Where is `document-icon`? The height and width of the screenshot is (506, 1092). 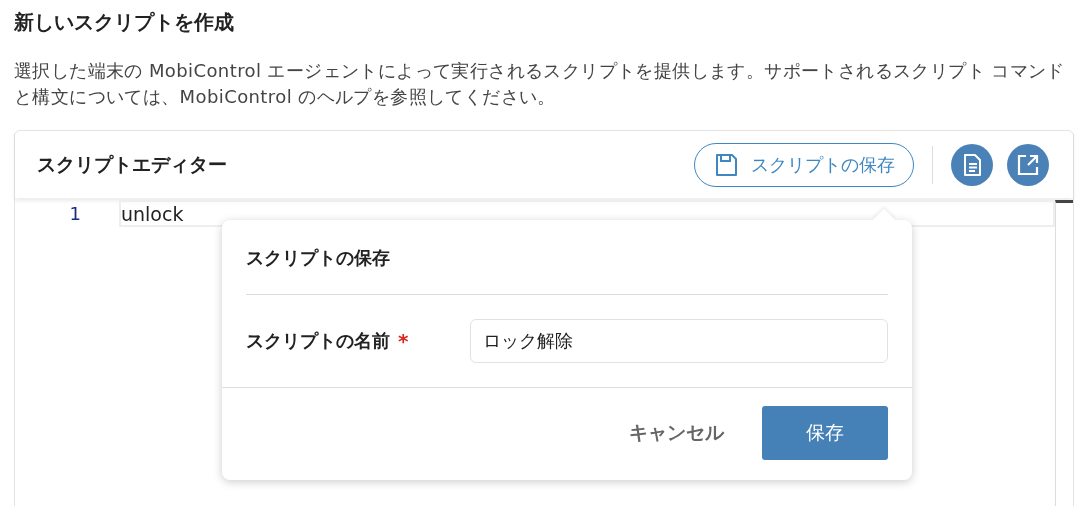 document-icon is located at coordinates (972, 164).